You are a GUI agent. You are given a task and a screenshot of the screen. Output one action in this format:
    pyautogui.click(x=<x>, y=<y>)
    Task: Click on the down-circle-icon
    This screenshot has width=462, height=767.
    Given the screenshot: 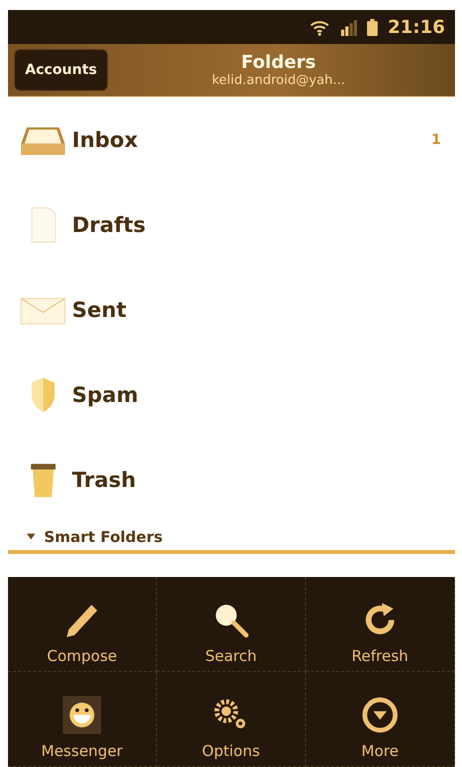 What is the action you would take?
    pyautogui.click(x=380, y=715)
    